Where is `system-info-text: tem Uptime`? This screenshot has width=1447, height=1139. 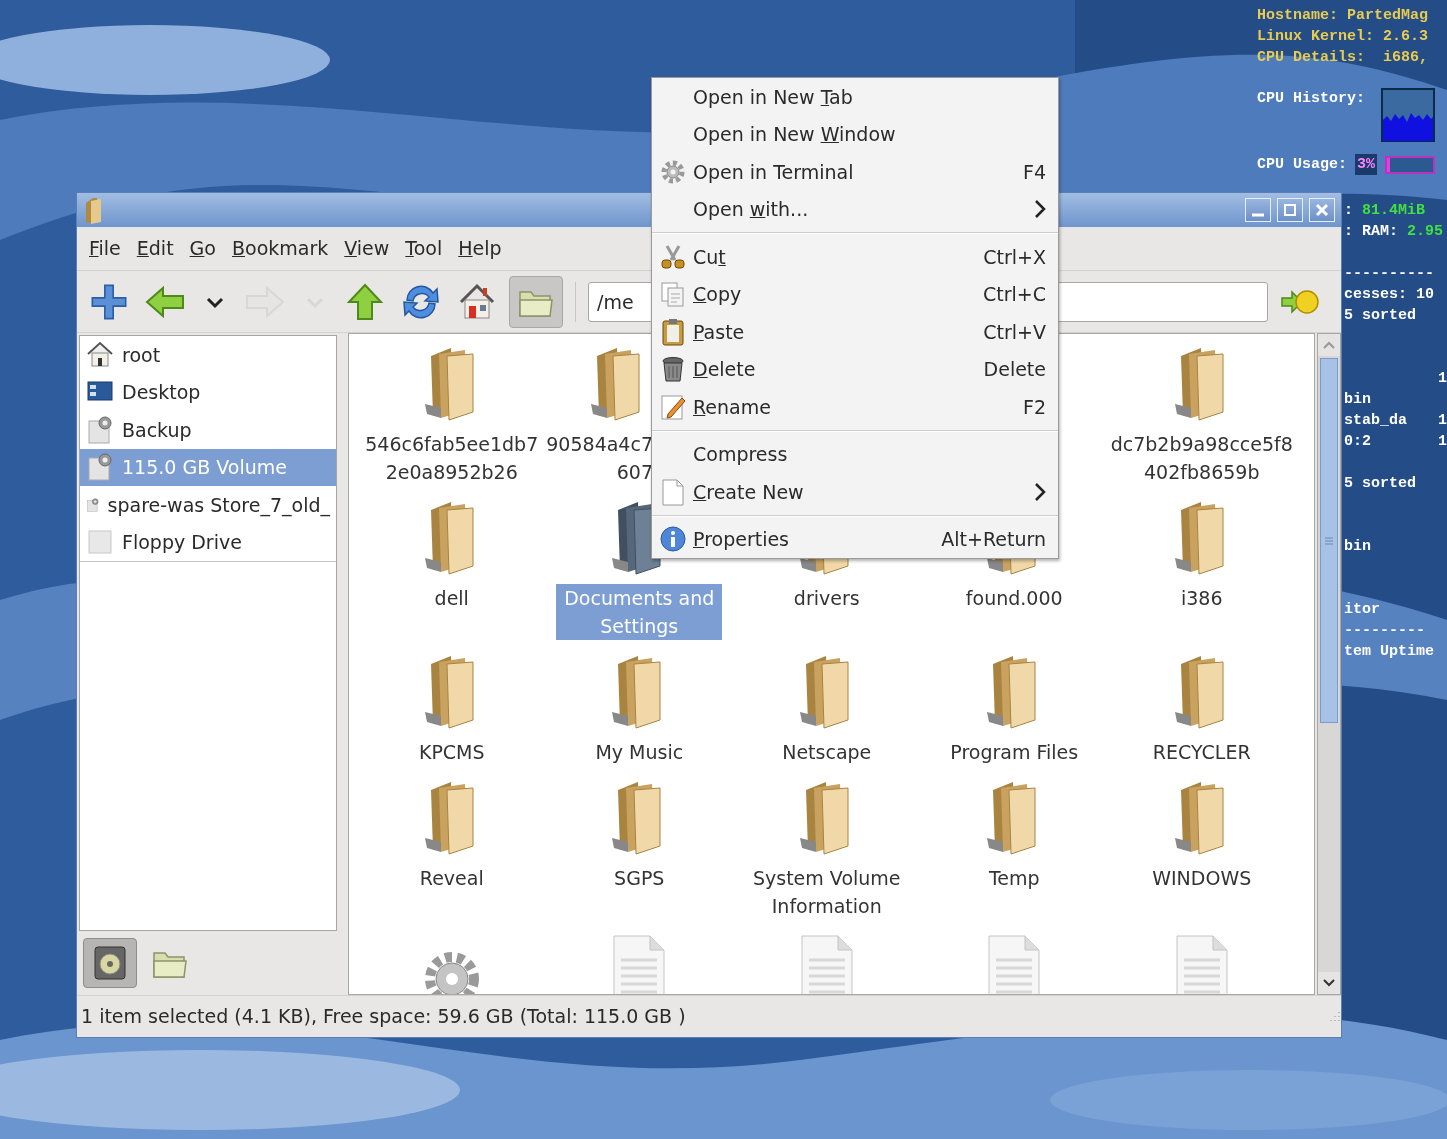
system-info-text: tem Uptime is located at coordinates (1389, 652).